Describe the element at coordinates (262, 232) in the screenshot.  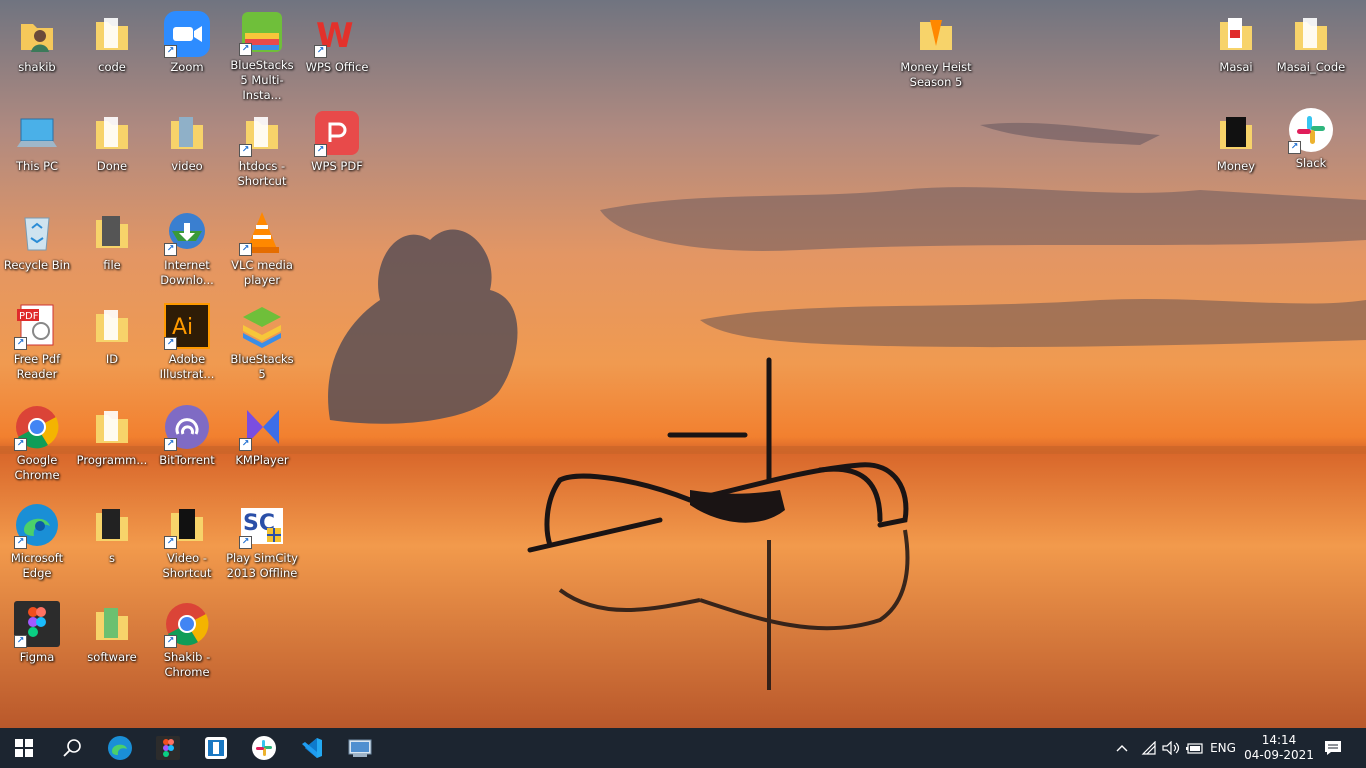
I see `vlc-icon: ↗` at that location.